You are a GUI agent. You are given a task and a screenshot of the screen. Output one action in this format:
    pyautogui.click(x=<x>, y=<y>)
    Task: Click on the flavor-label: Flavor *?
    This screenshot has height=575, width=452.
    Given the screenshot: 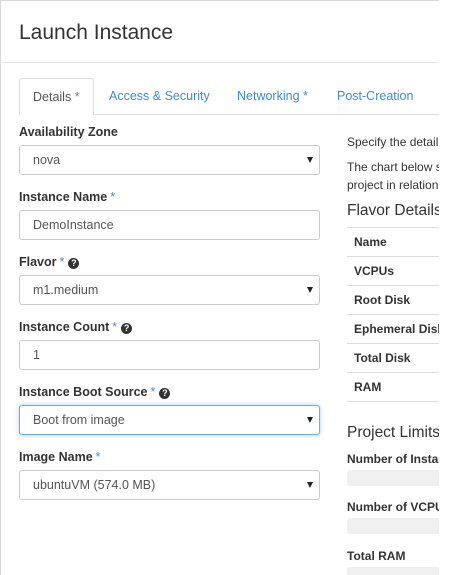 What is the action you would take?
    pyautogui.click(x=49, y=262)
    